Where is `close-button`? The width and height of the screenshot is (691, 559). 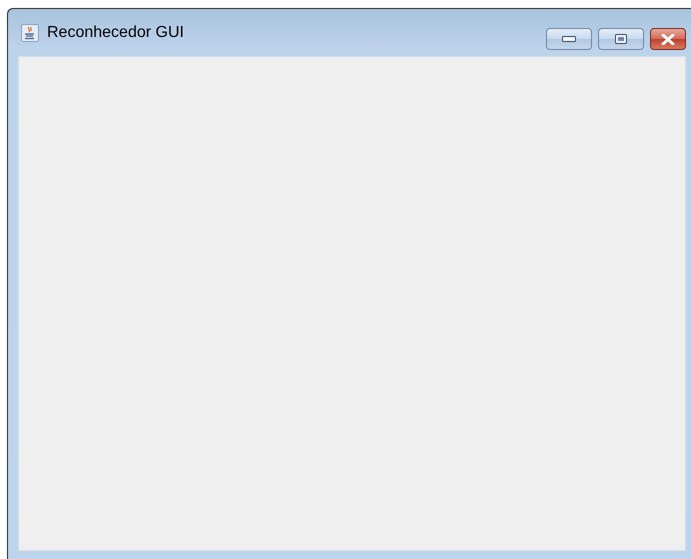 close-button is located at coordinates (668, 39).